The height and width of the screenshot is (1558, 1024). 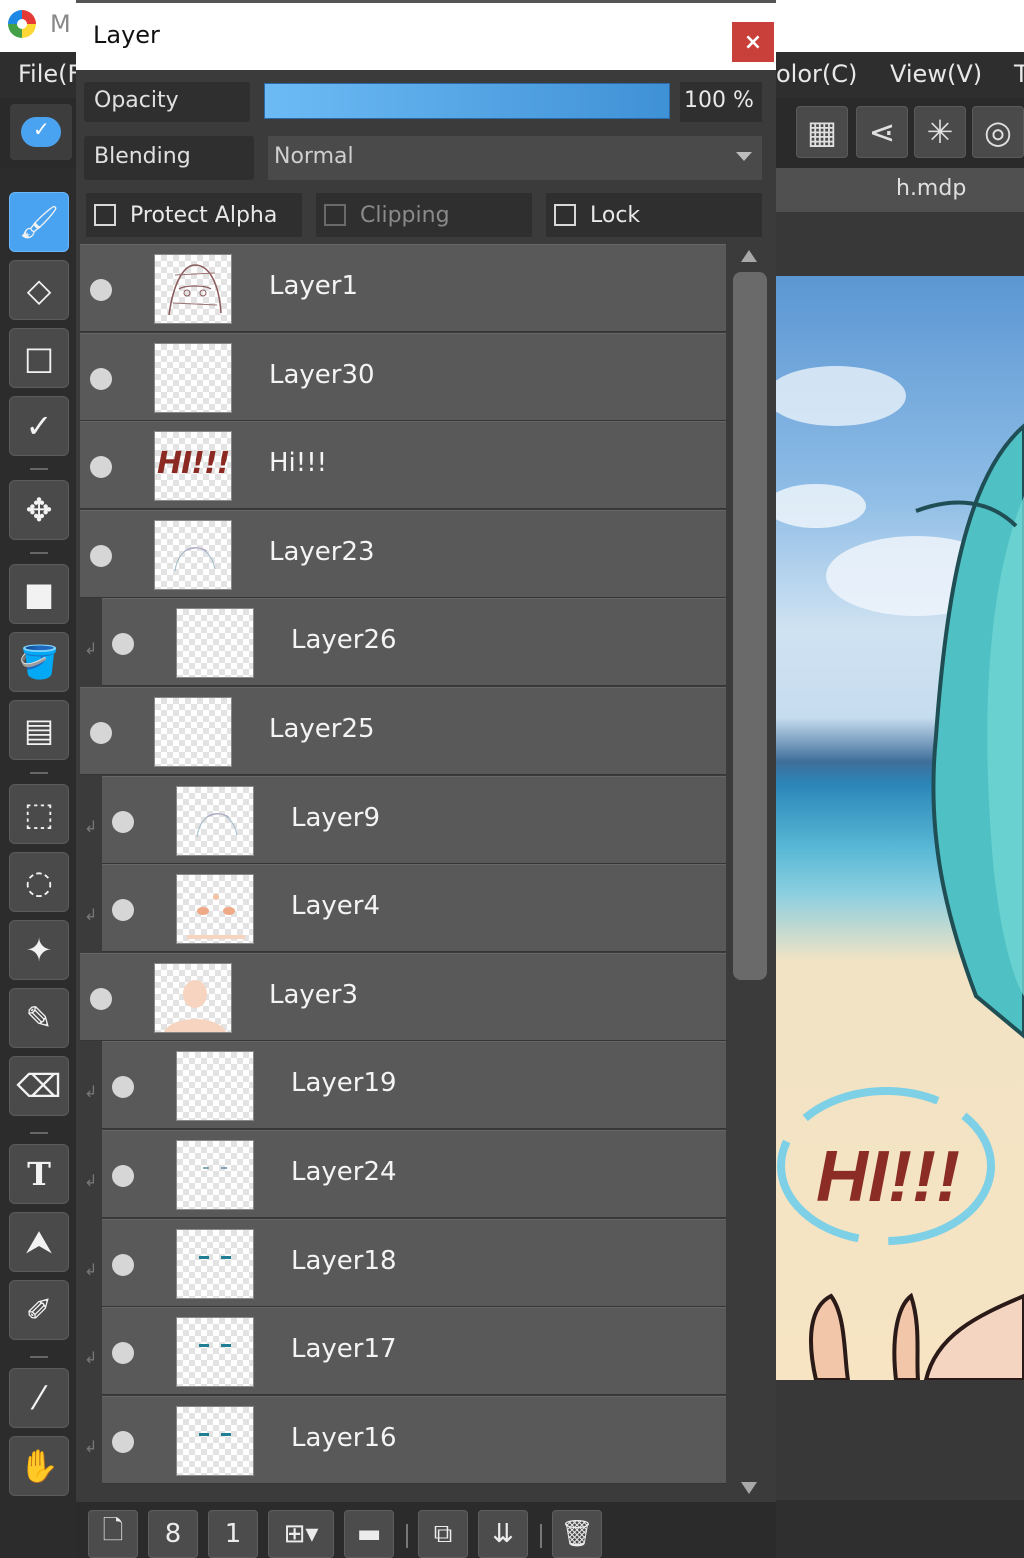 What do you see at coordinates (405, 642) in the screenshot?
I see `layer-row: ↲ Layer26` at bounding box center [405, 642].